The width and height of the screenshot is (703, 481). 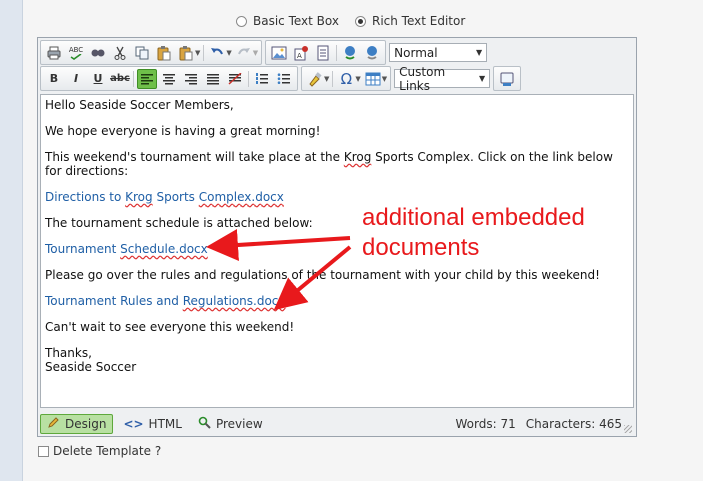 I want to click on preview-mode-label: Preview, so click(x=239, y=424).